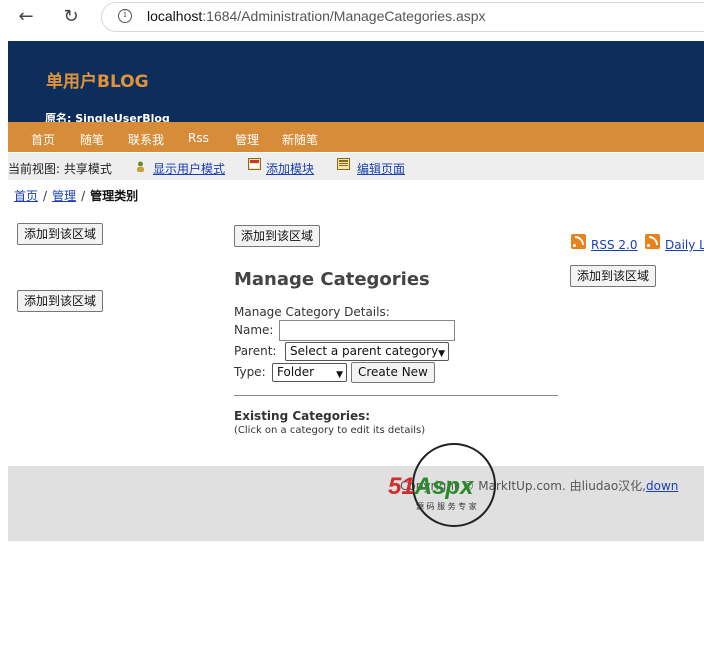 The height and width of the screenshot is (648, 704). Describe the element at coordinates (114, 196) in the screenshot. I see `breadcrumb-current: 管理类别` at that location.